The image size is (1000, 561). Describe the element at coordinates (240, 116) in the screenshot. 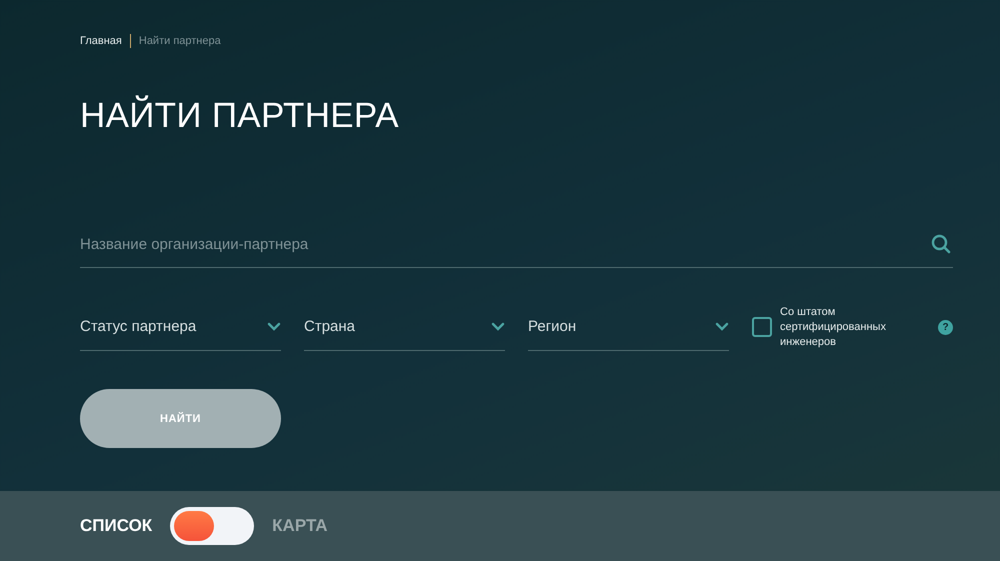

I see `page-title: НАЙТИ ПАРТНЕРА` at that location.